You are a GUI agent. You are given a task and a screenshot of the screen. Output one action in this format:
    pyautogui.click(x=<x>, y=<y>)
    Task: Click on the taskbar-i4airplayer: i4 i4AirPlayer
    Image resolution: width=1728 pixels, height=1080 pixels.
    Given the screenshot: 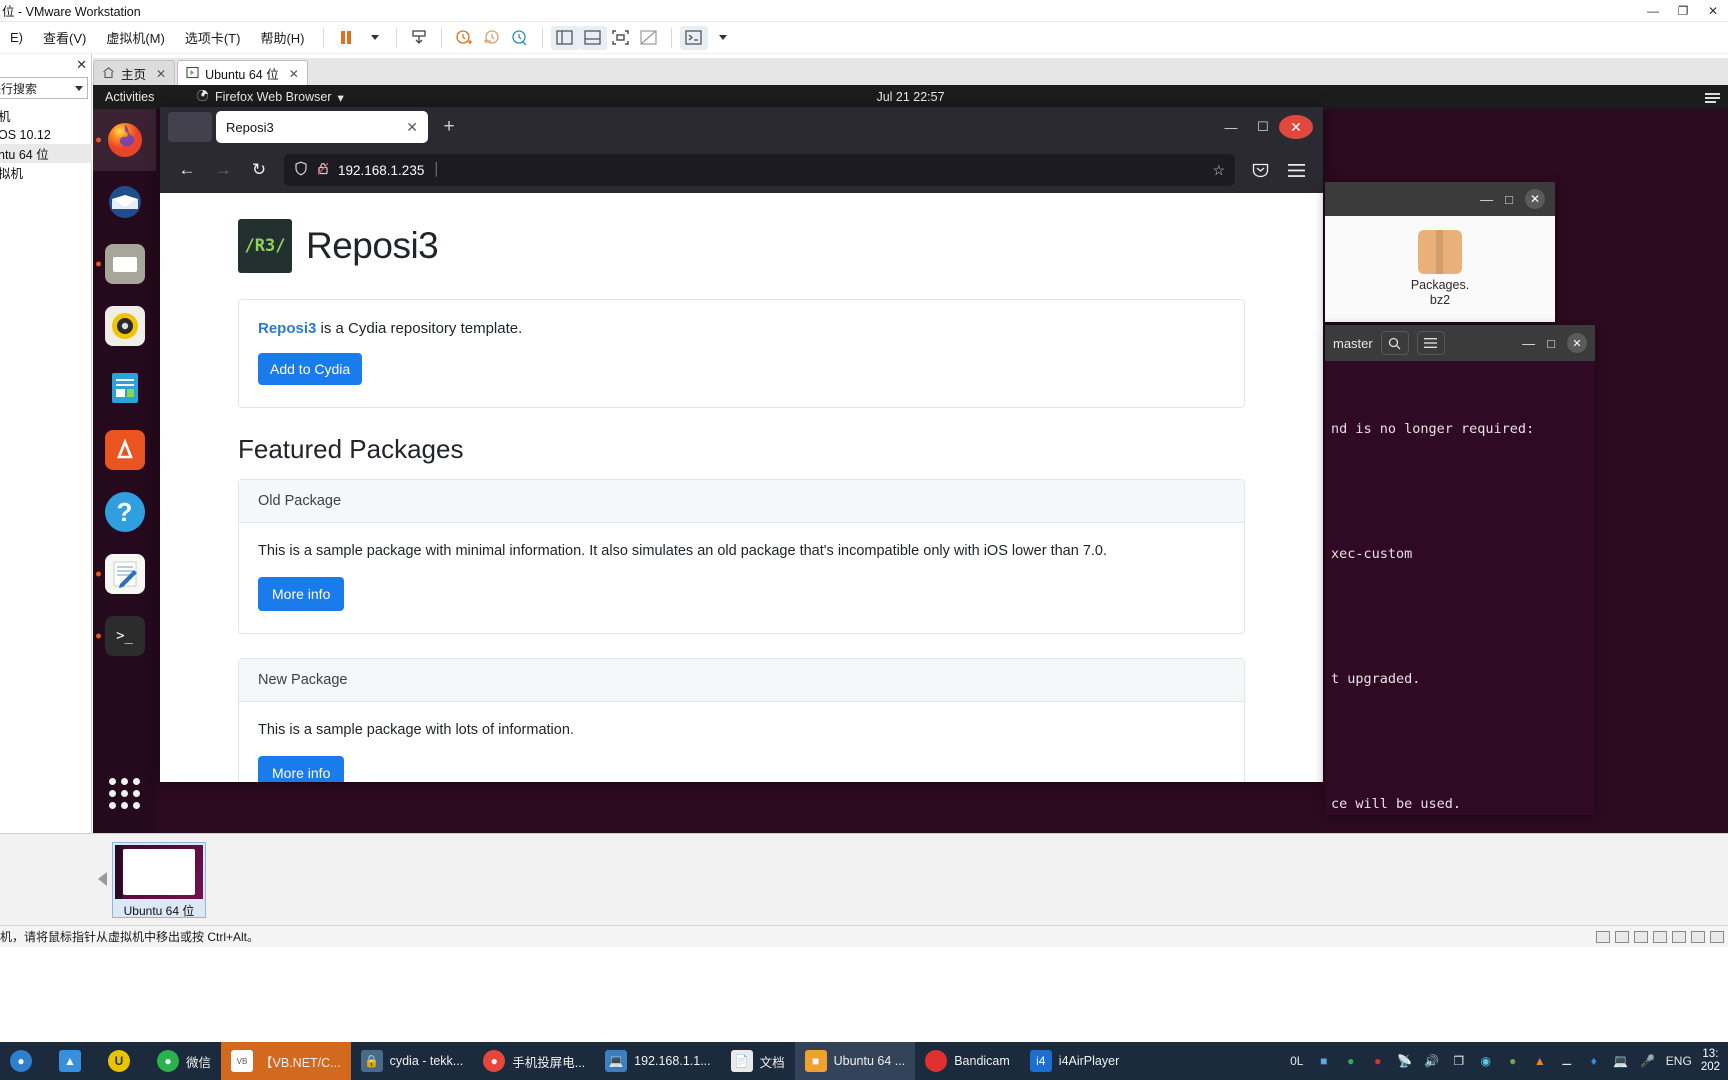 What is the action you would take?
    pyautogui.click(x=1074, y=1061)
    